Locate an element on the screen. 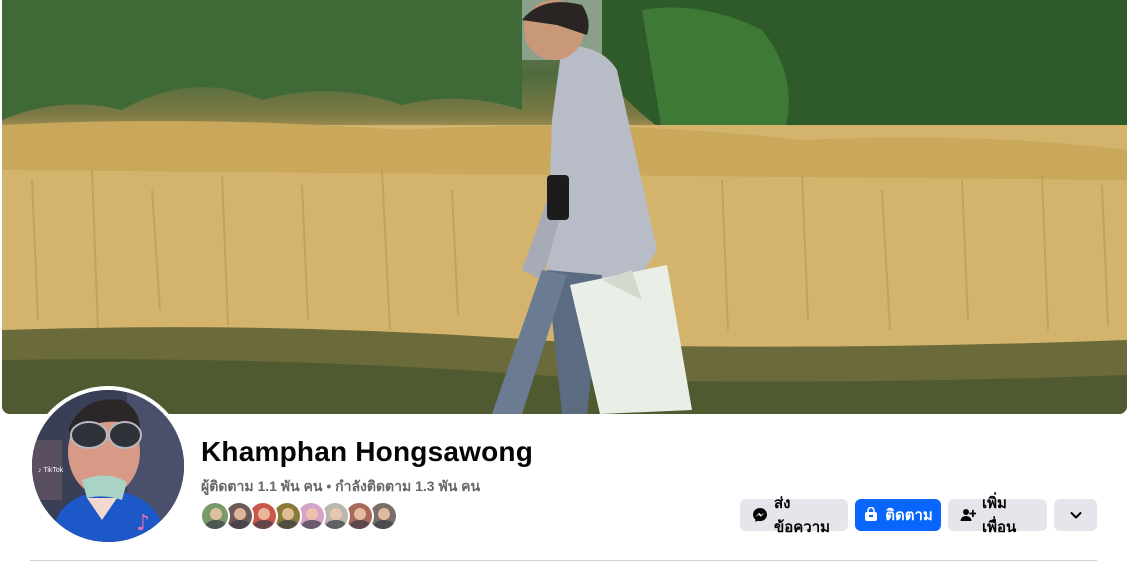 Image resolution: width=1129 pixels, height=564 pixels. message-button: ส่งข้อความ is located at coordinates (794, 515).